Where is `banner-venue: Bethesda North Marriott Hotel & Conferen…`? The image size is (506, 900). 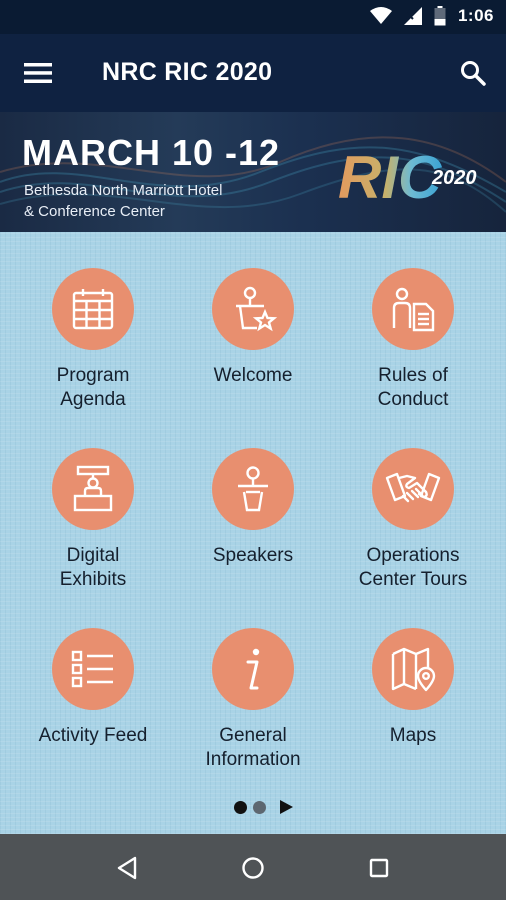
banner-venue: Bethesda North Marriott Hotel & Conferen… is located at coordinates (123, 201).